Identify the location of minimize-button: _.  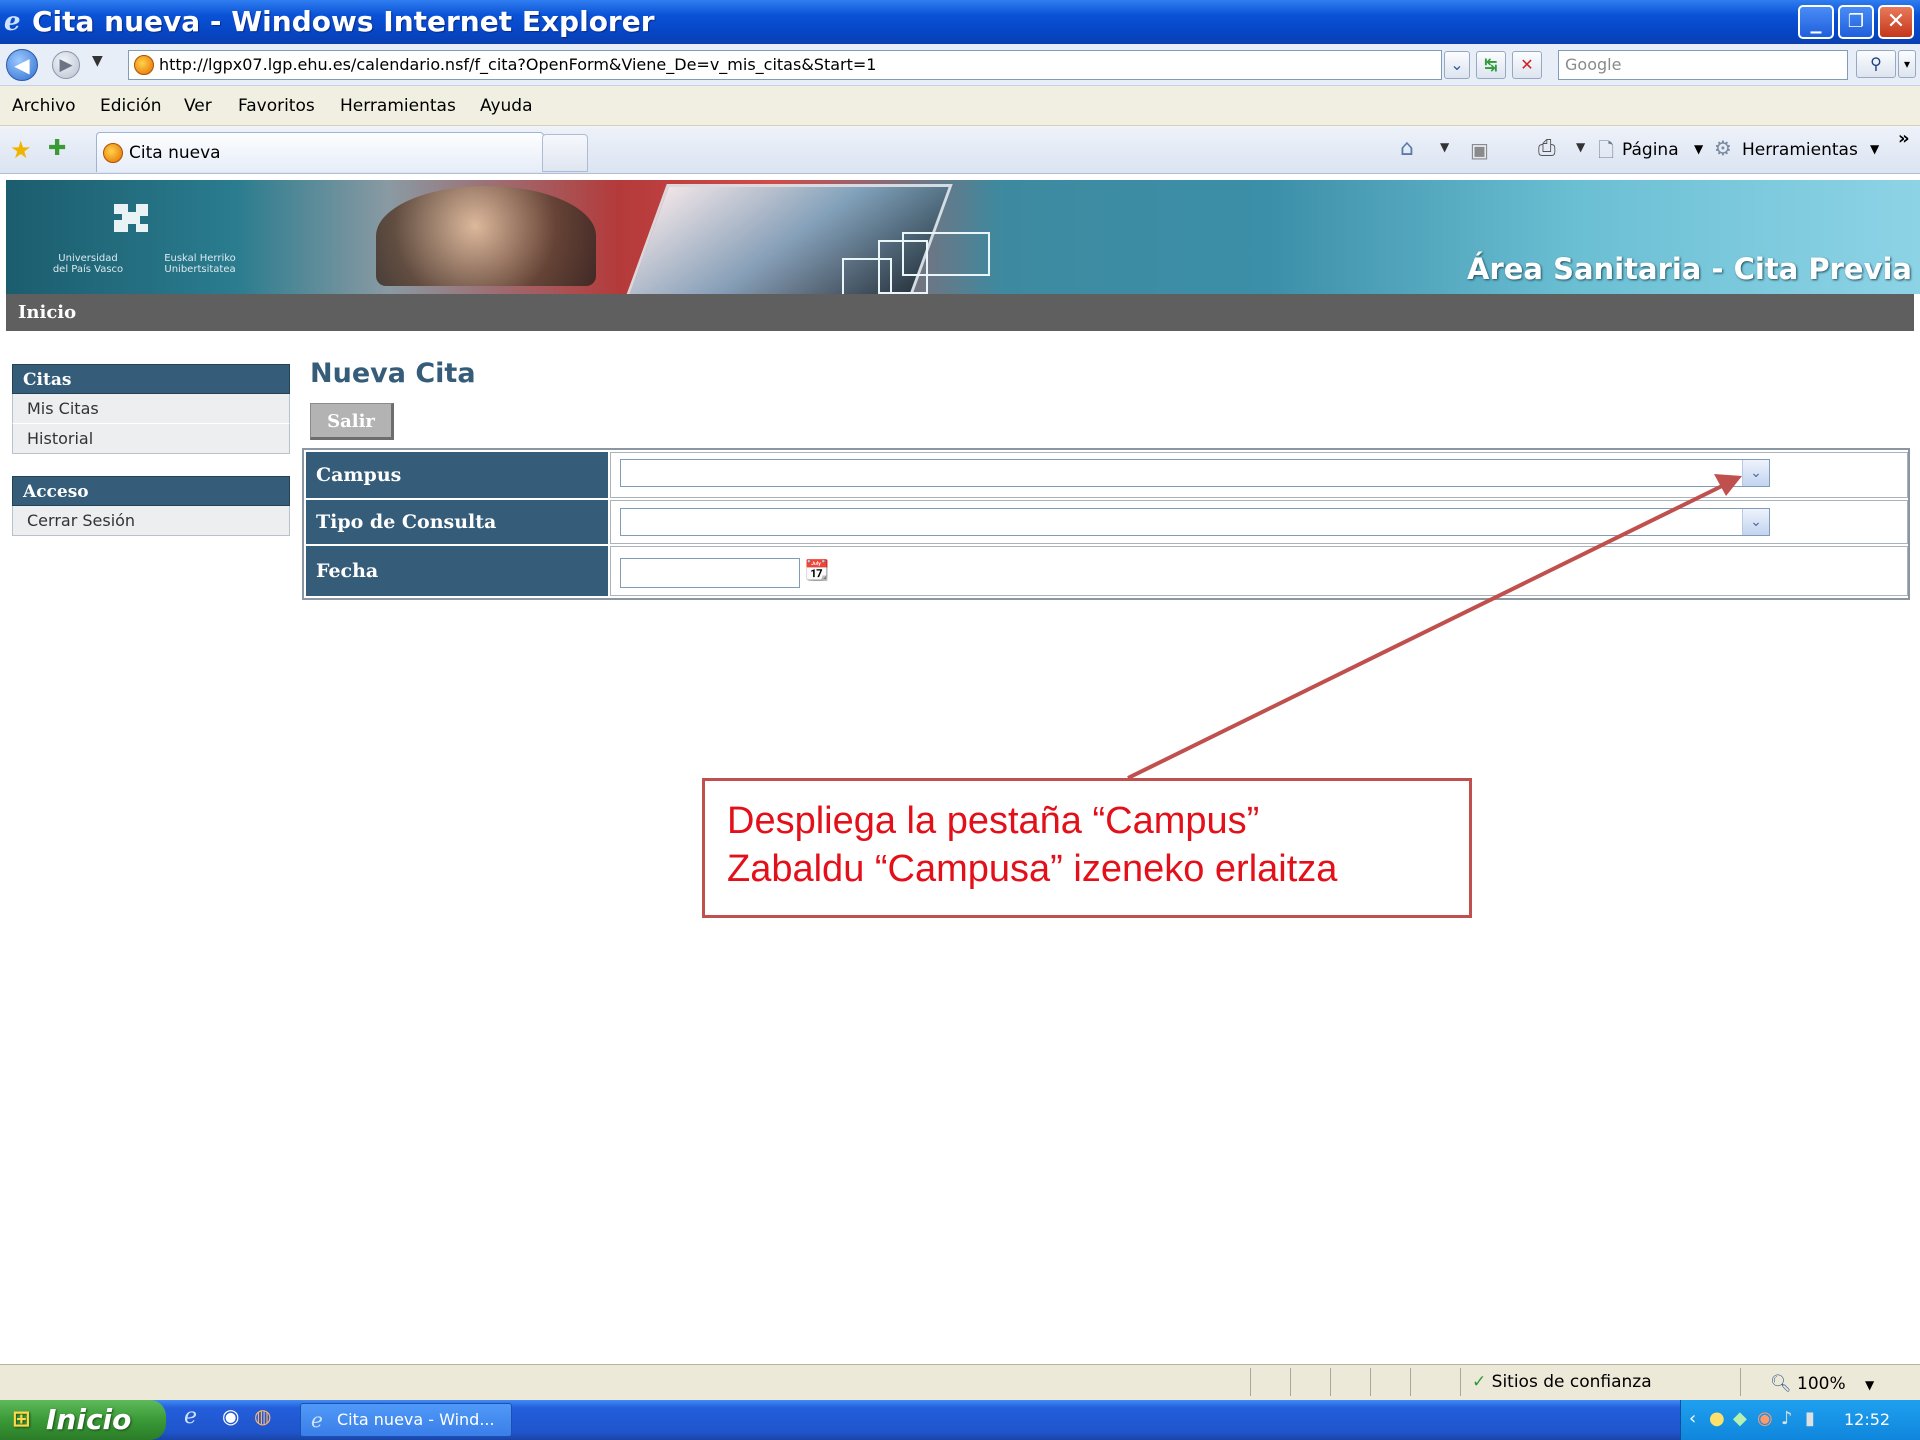
(1816, 22).